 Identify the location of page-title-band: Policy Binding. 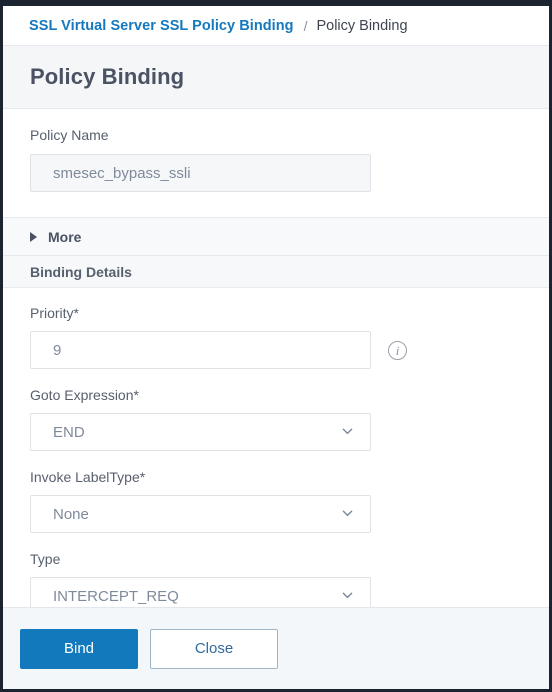
(276, 77).